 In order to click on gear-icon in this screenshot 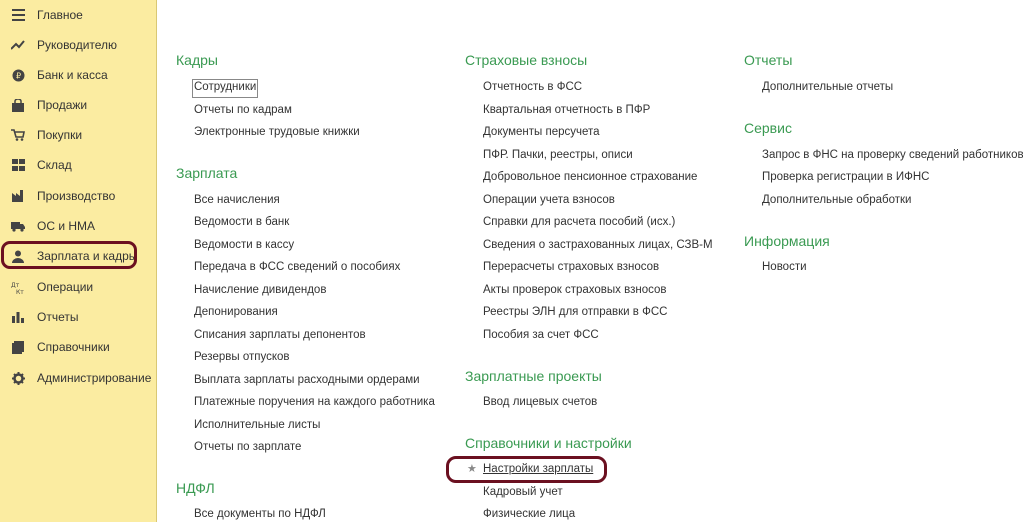, I will do `click(18, 378)`.